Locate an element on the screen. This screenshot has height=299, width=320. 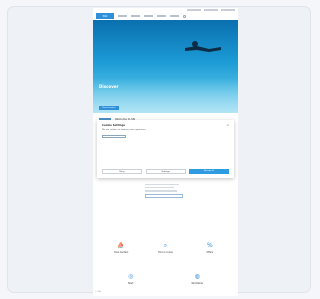
consent-button-row: Deny Settings Accept all is located at coordinates (165, 171).